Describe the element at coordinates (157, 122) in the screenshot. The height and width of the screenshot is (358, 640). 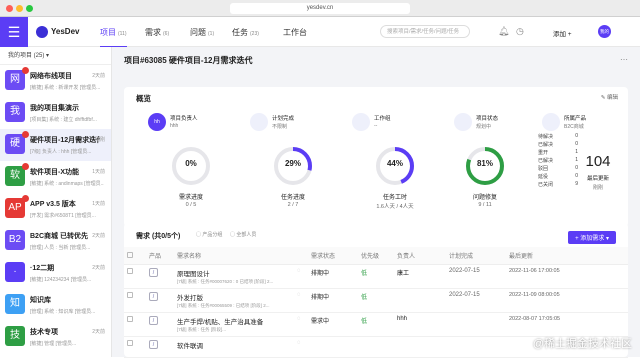
I see `meta-icon: hh` at that location.